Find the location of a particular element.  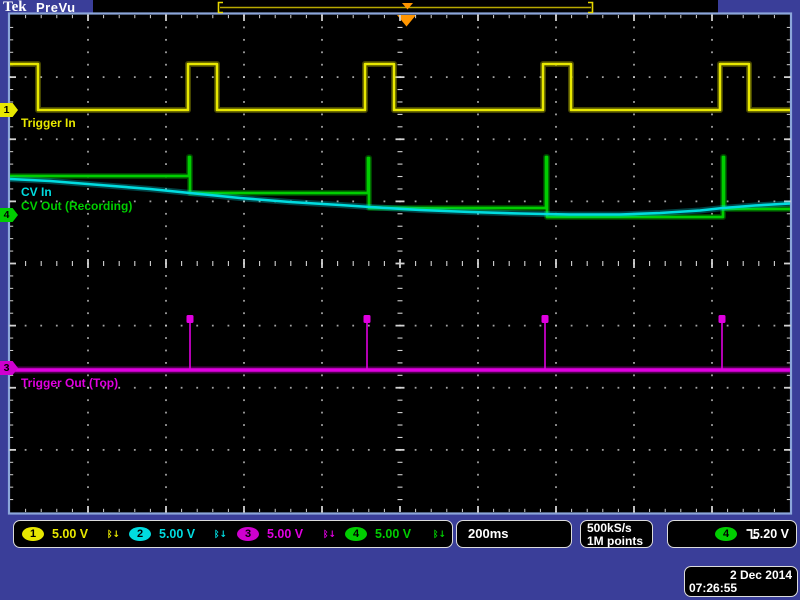

channel-1-scale: 5.00 V is located at coordinates (70, 534).